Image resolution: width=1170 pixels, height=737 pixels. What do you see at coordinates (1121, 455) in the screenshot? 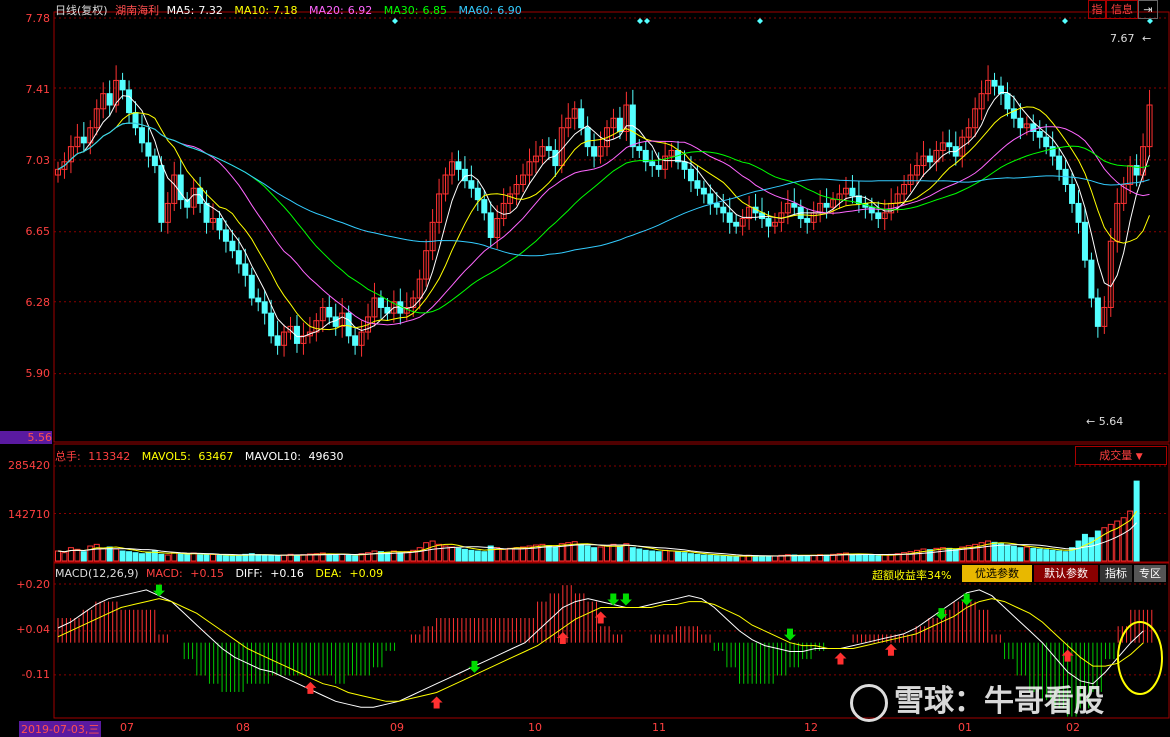
I see `indicator-selector: 成交量 ▼` at bounding box center [1121, 455].